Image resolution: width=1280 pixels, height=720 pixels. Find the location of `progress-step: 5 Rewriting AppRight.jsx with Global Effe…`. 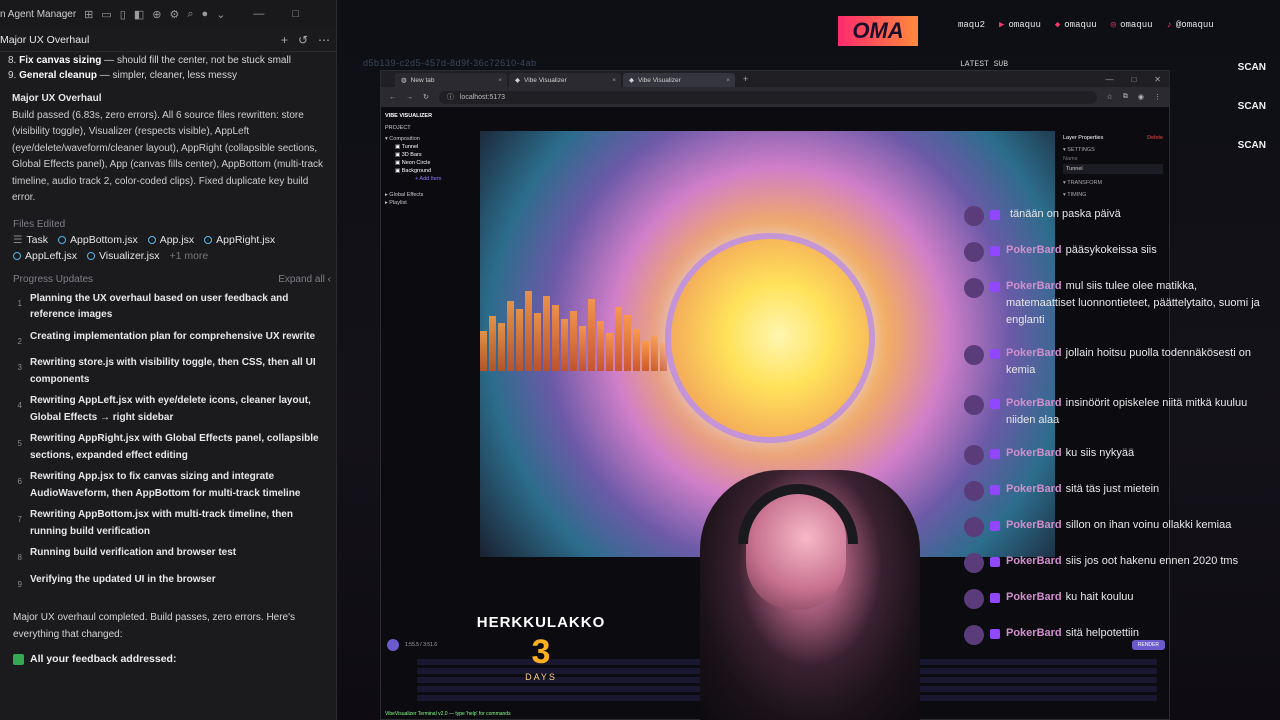

progress-step: 5 Rewriting AppRight.jsx with Global Effe… is located at coordinates (166, 447).